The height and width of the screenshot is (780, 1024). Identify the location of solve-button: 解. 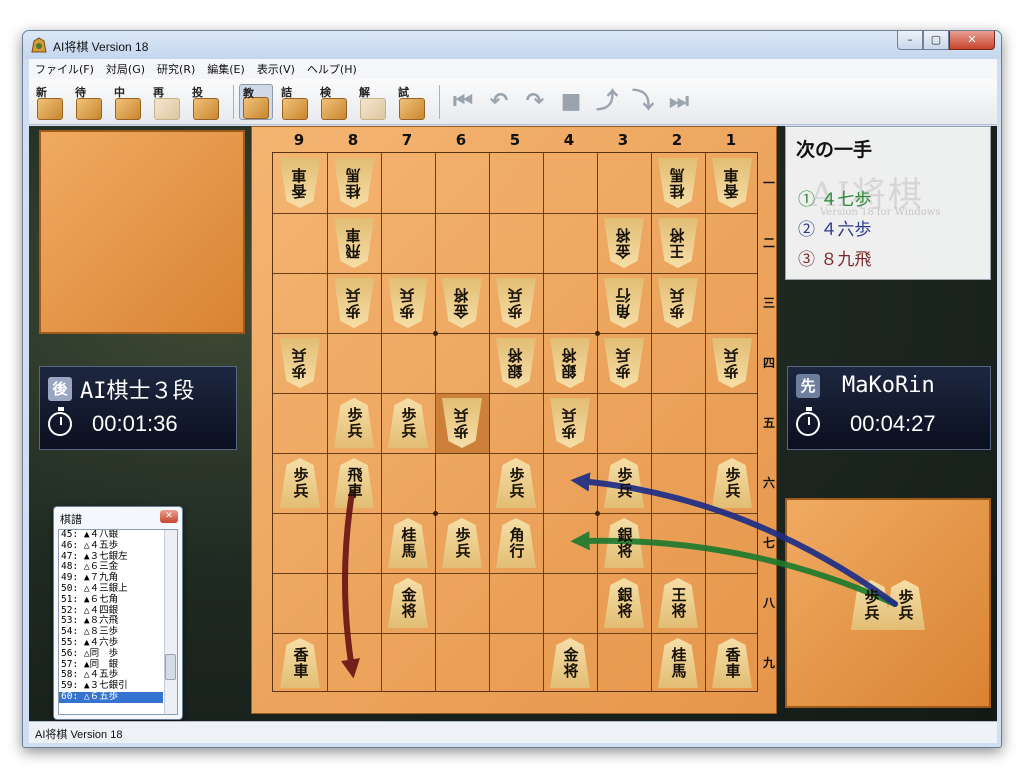
(373, 102).